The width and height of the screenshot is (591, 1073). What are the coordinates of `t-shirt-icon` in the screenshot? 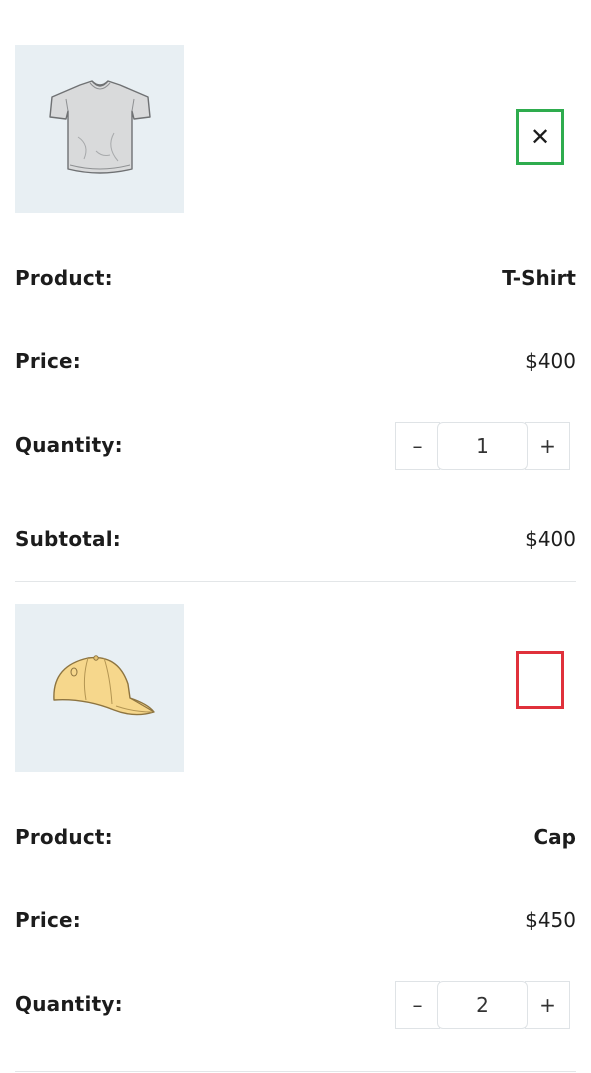 It's located at (99, 127).